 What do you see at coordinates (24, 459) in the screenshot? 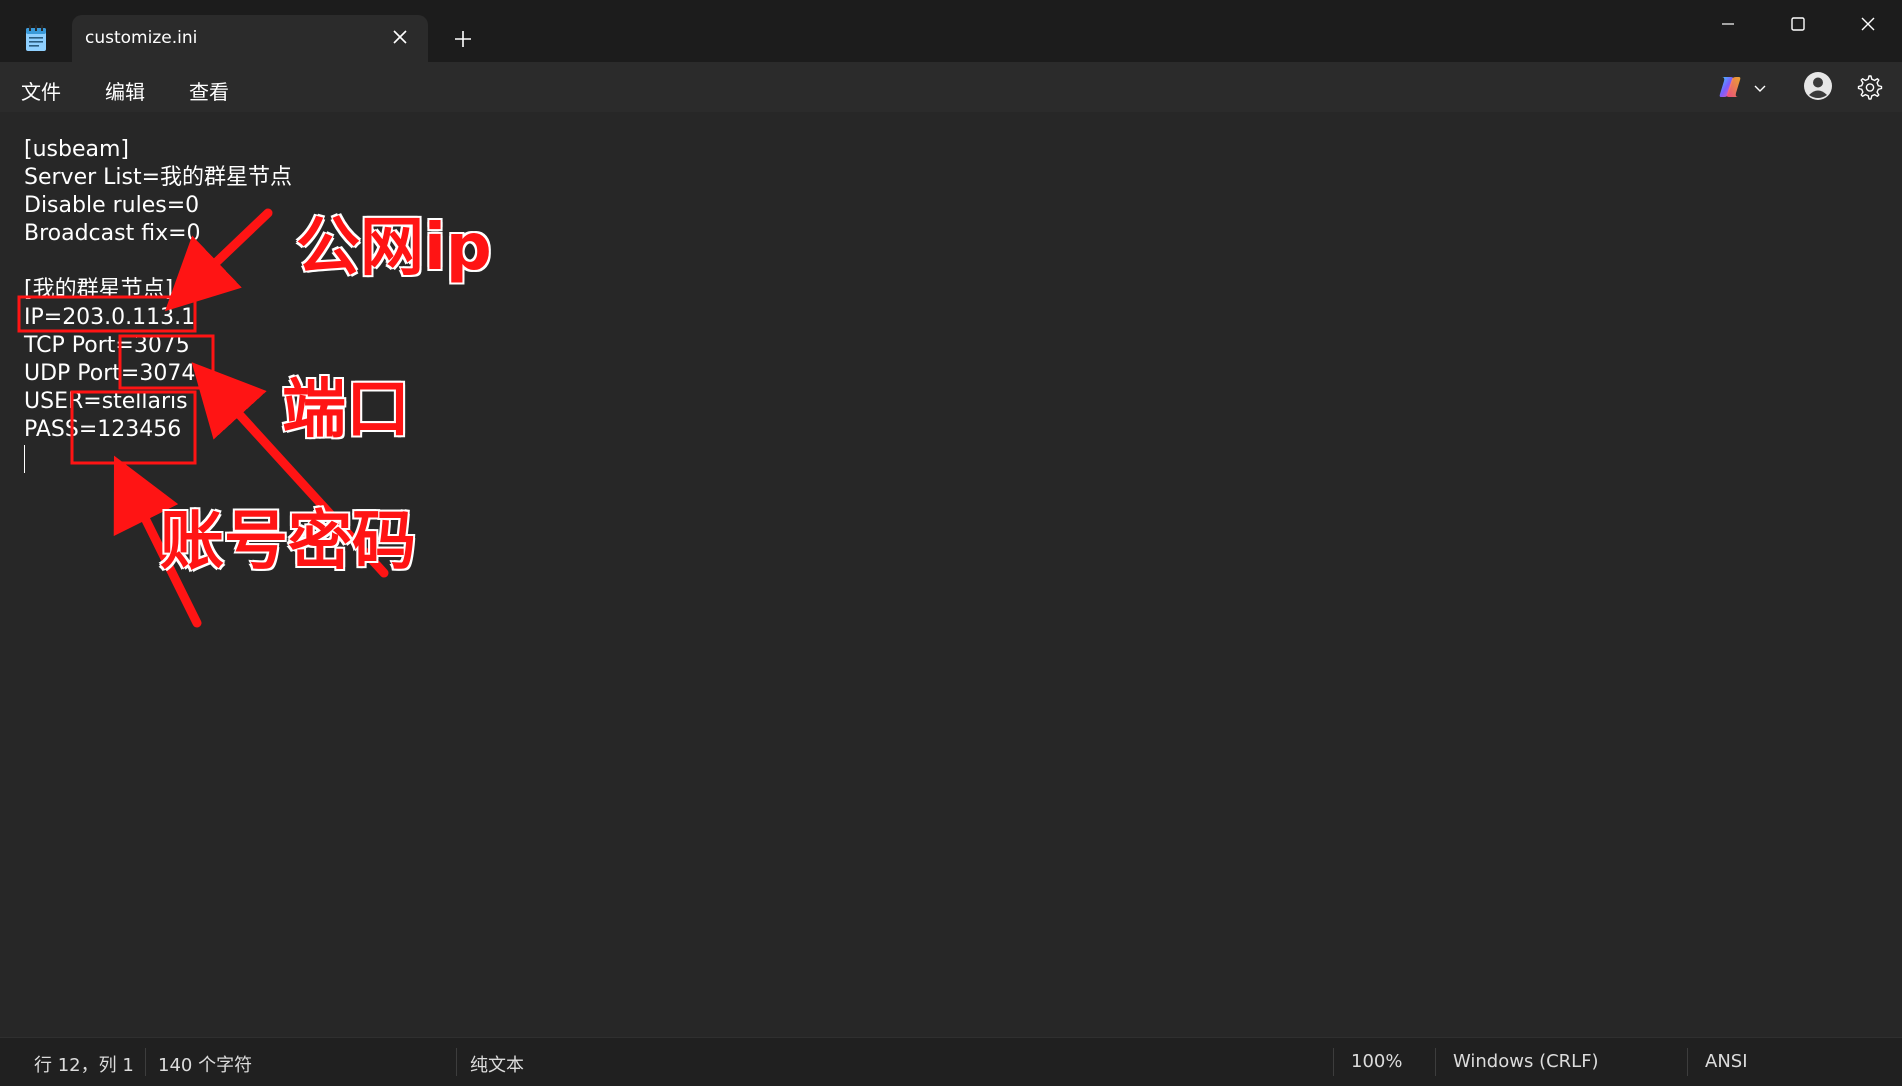
I see `text-caret` at bounding box center [24, 459].